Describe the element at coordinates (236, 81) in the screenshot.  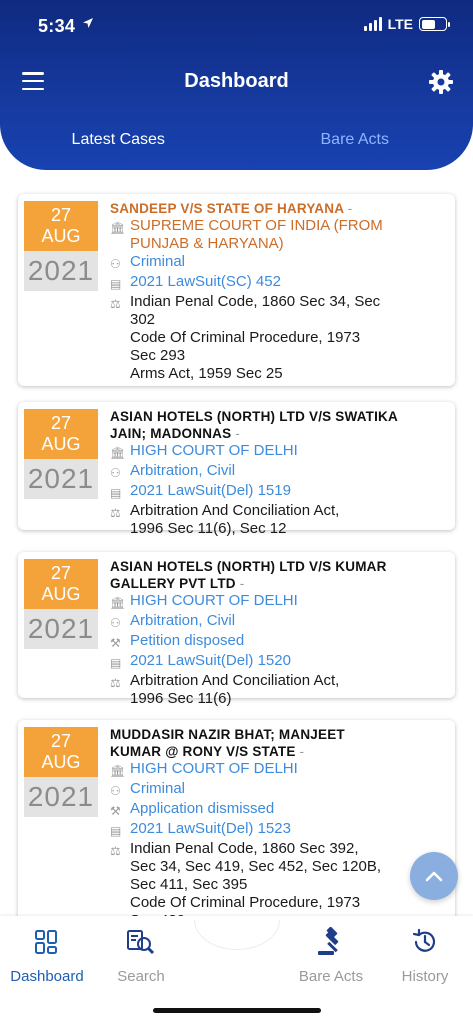
I see `page-title: Dashboard` at that location.